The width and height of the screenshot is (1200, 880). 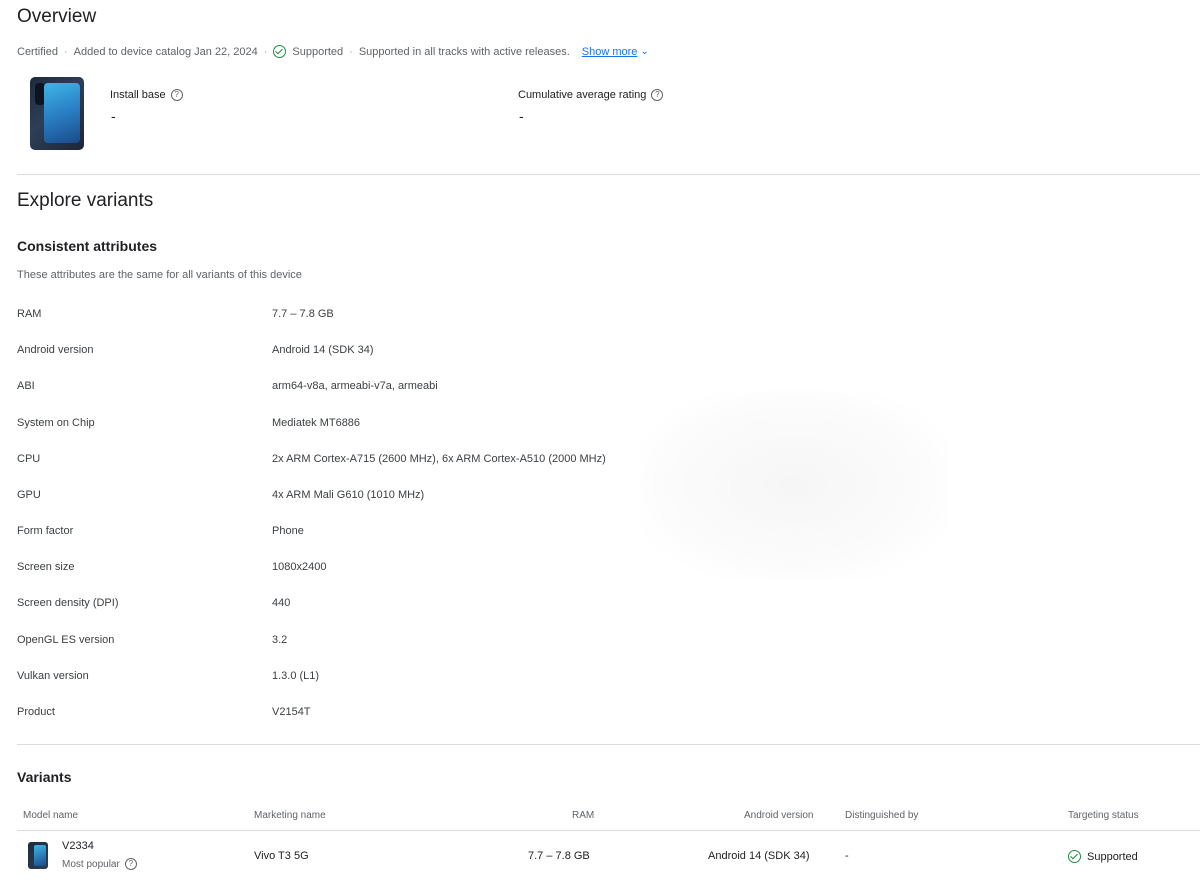 I want to click on column-header-targeting-status: Targeting status, so click(x=1103, y=815).